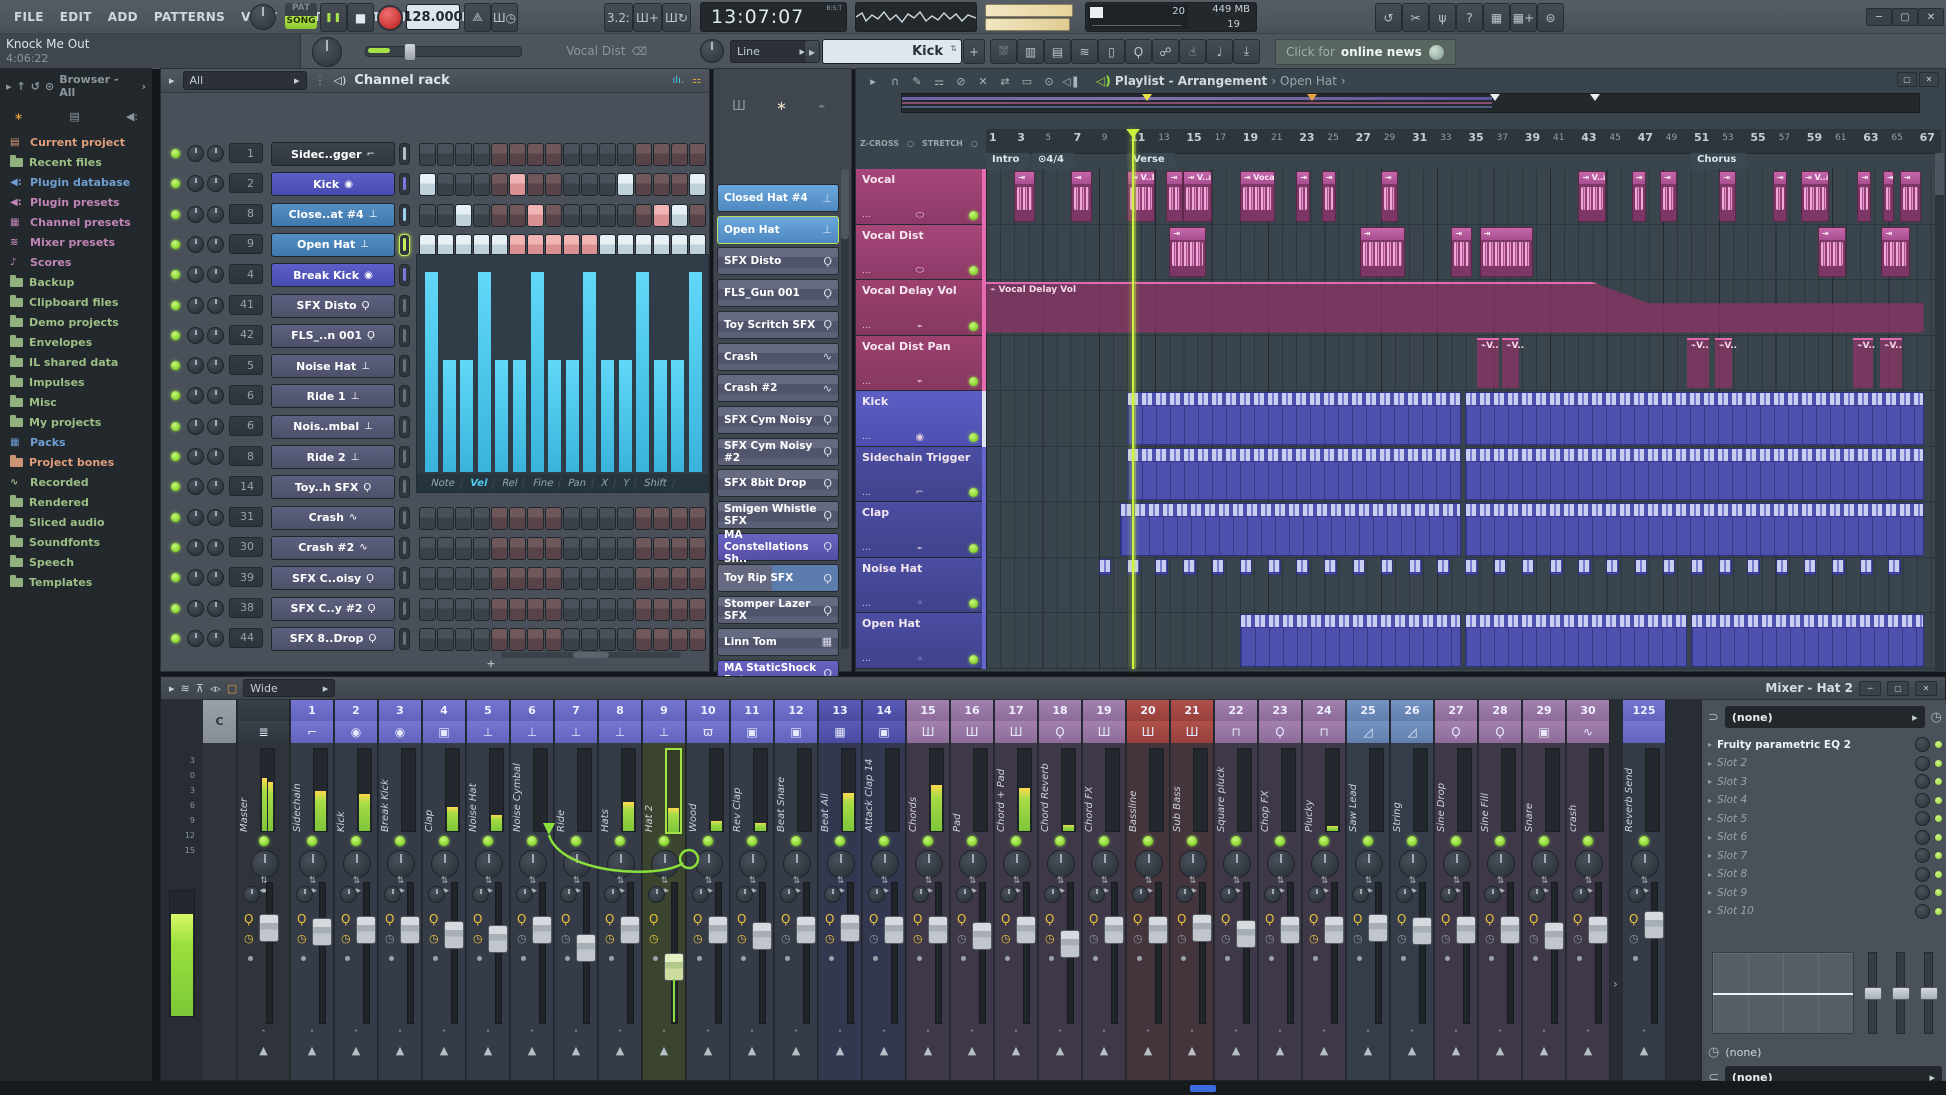 The width and height of the screenshot is (1946, 1095). I want to click on channel-rack-title: Channel rack, so click(401, 80).